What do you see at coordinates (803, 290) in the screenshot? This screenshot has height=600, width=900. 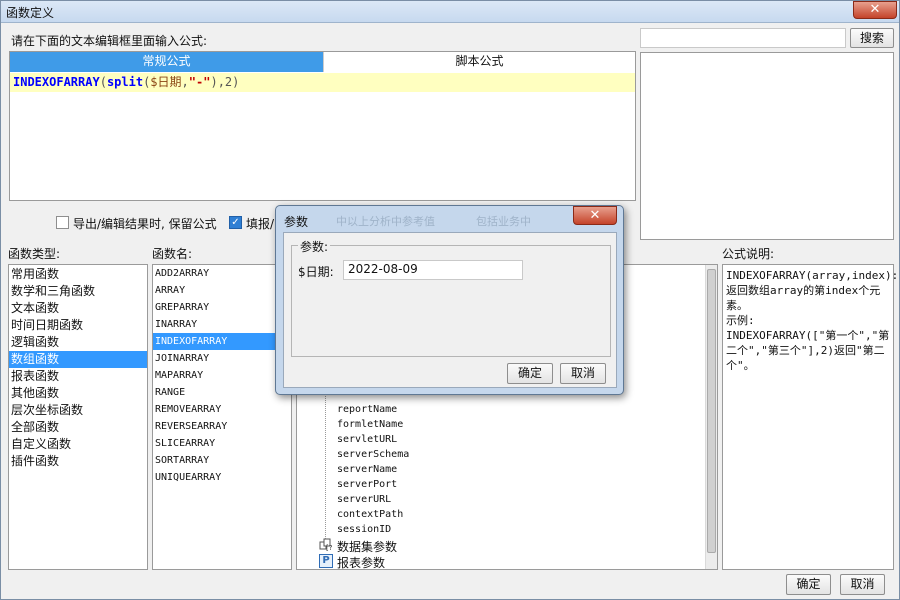 I see `description-line: 返回数组array的第index个元` at bounding box center [803, 290].